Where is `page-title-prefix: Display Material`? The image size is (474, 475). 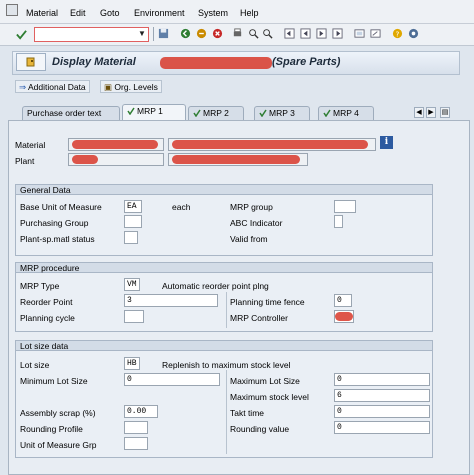
page-title-prefix: Display Material is located at coordinates (94, 62).